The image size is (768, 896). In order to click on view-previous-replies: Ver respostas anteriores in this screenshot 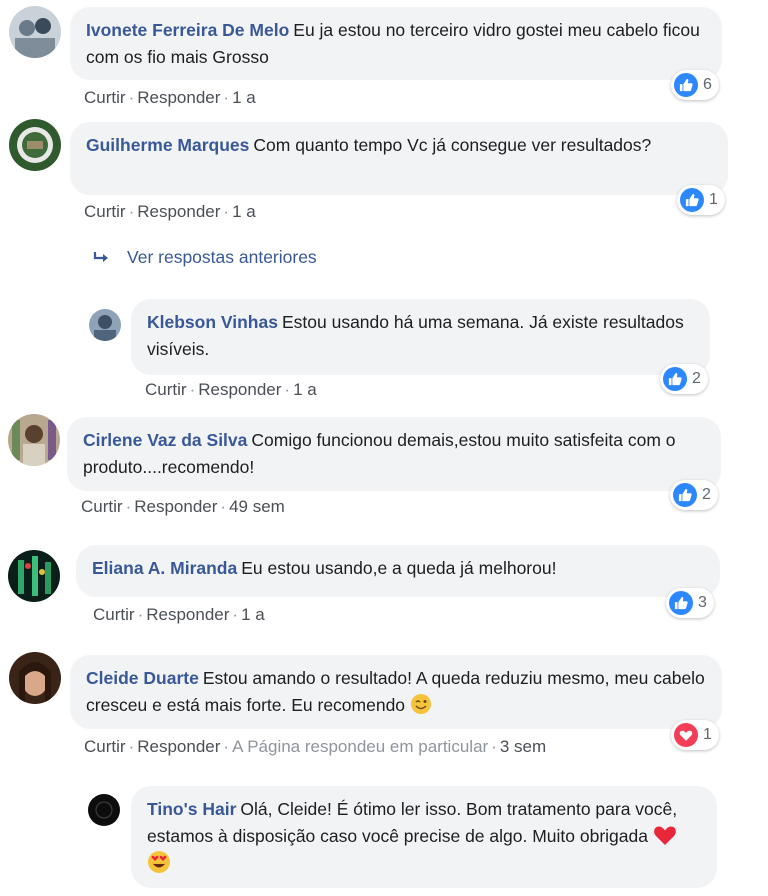, I will do `click(205, 257)`.